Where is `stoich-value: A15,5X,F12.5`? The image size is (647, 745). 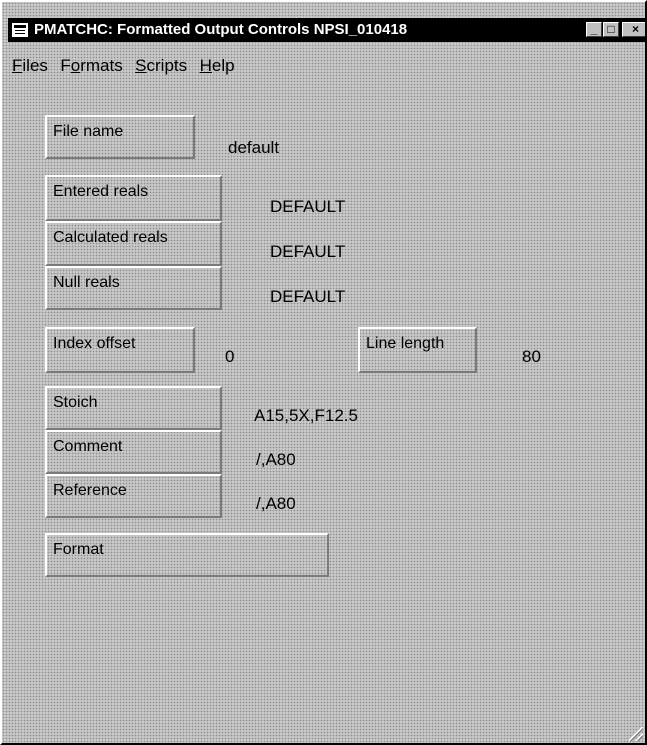 stoich-value: A15,5X,F12.5 is located at coordinates (306, 415).